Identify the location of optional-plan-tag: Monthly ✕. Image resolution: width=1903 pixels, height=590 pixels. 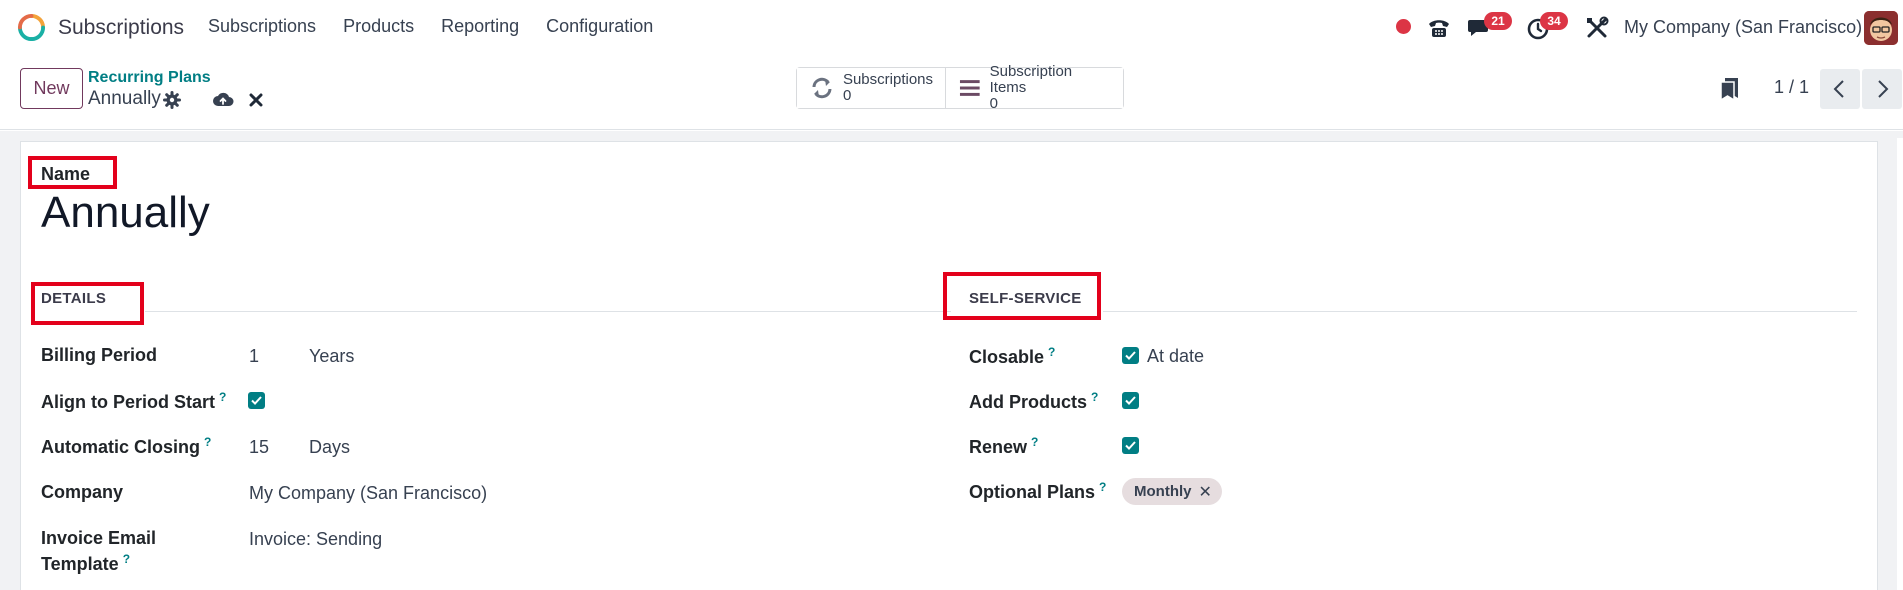
(1172, 491).